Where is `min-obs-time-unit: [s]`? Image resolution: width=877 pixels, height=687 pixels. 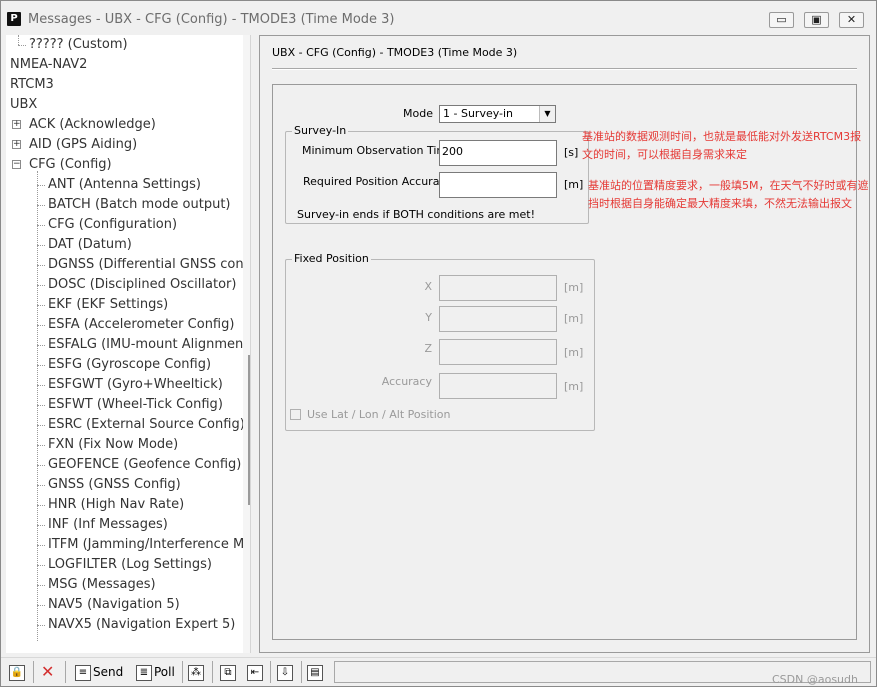 min-obs-time-unit: [s] is located at coordinates (571, 152).